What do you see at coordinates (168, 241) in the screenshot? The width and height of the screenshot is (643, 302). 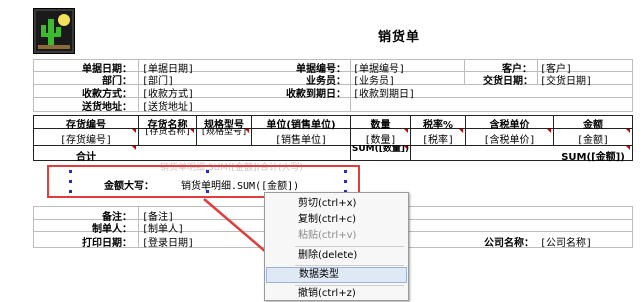 I see `print-date-field: [登录日期]` at bounding box center [168, 241].